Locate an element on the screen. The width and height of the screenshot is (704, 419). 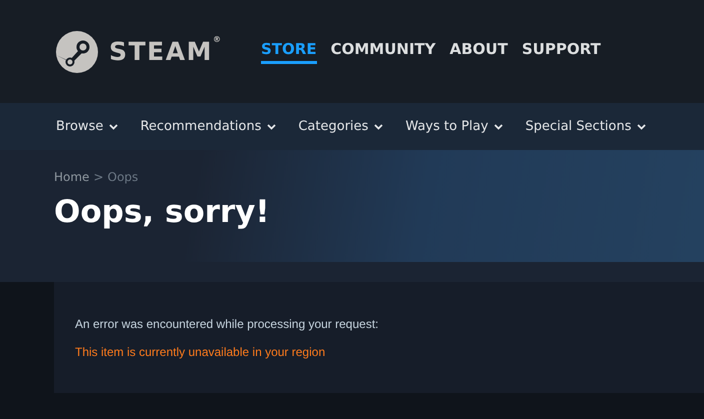
page-title: Oops, sorry! is located at coordinates (162, 212).